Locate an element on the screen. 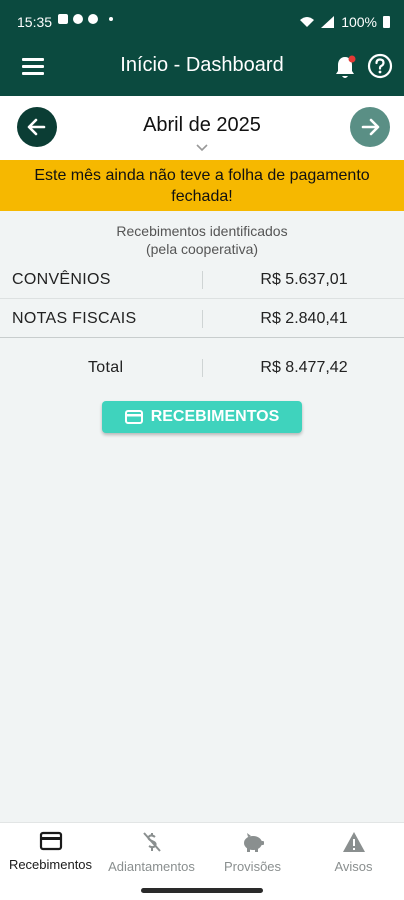 This screenshot has height=900, width=404. summary-row-total: Total R$ 8.477,42 is located at coordinates (202, 368).